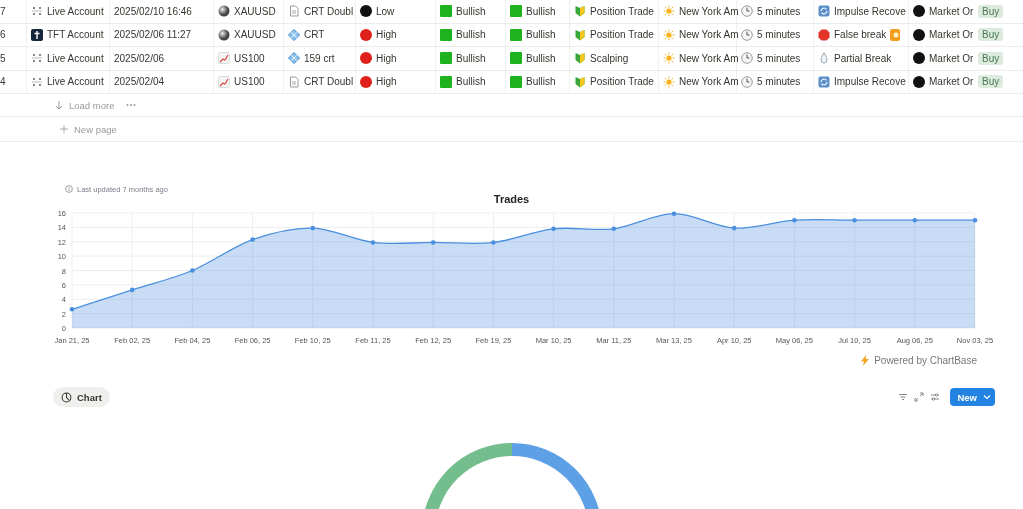 Image resolution: width=1023 pixels, height=509 pixels. I want to click on powered-by-text: Powered by ChartBase, so click(925, 360).